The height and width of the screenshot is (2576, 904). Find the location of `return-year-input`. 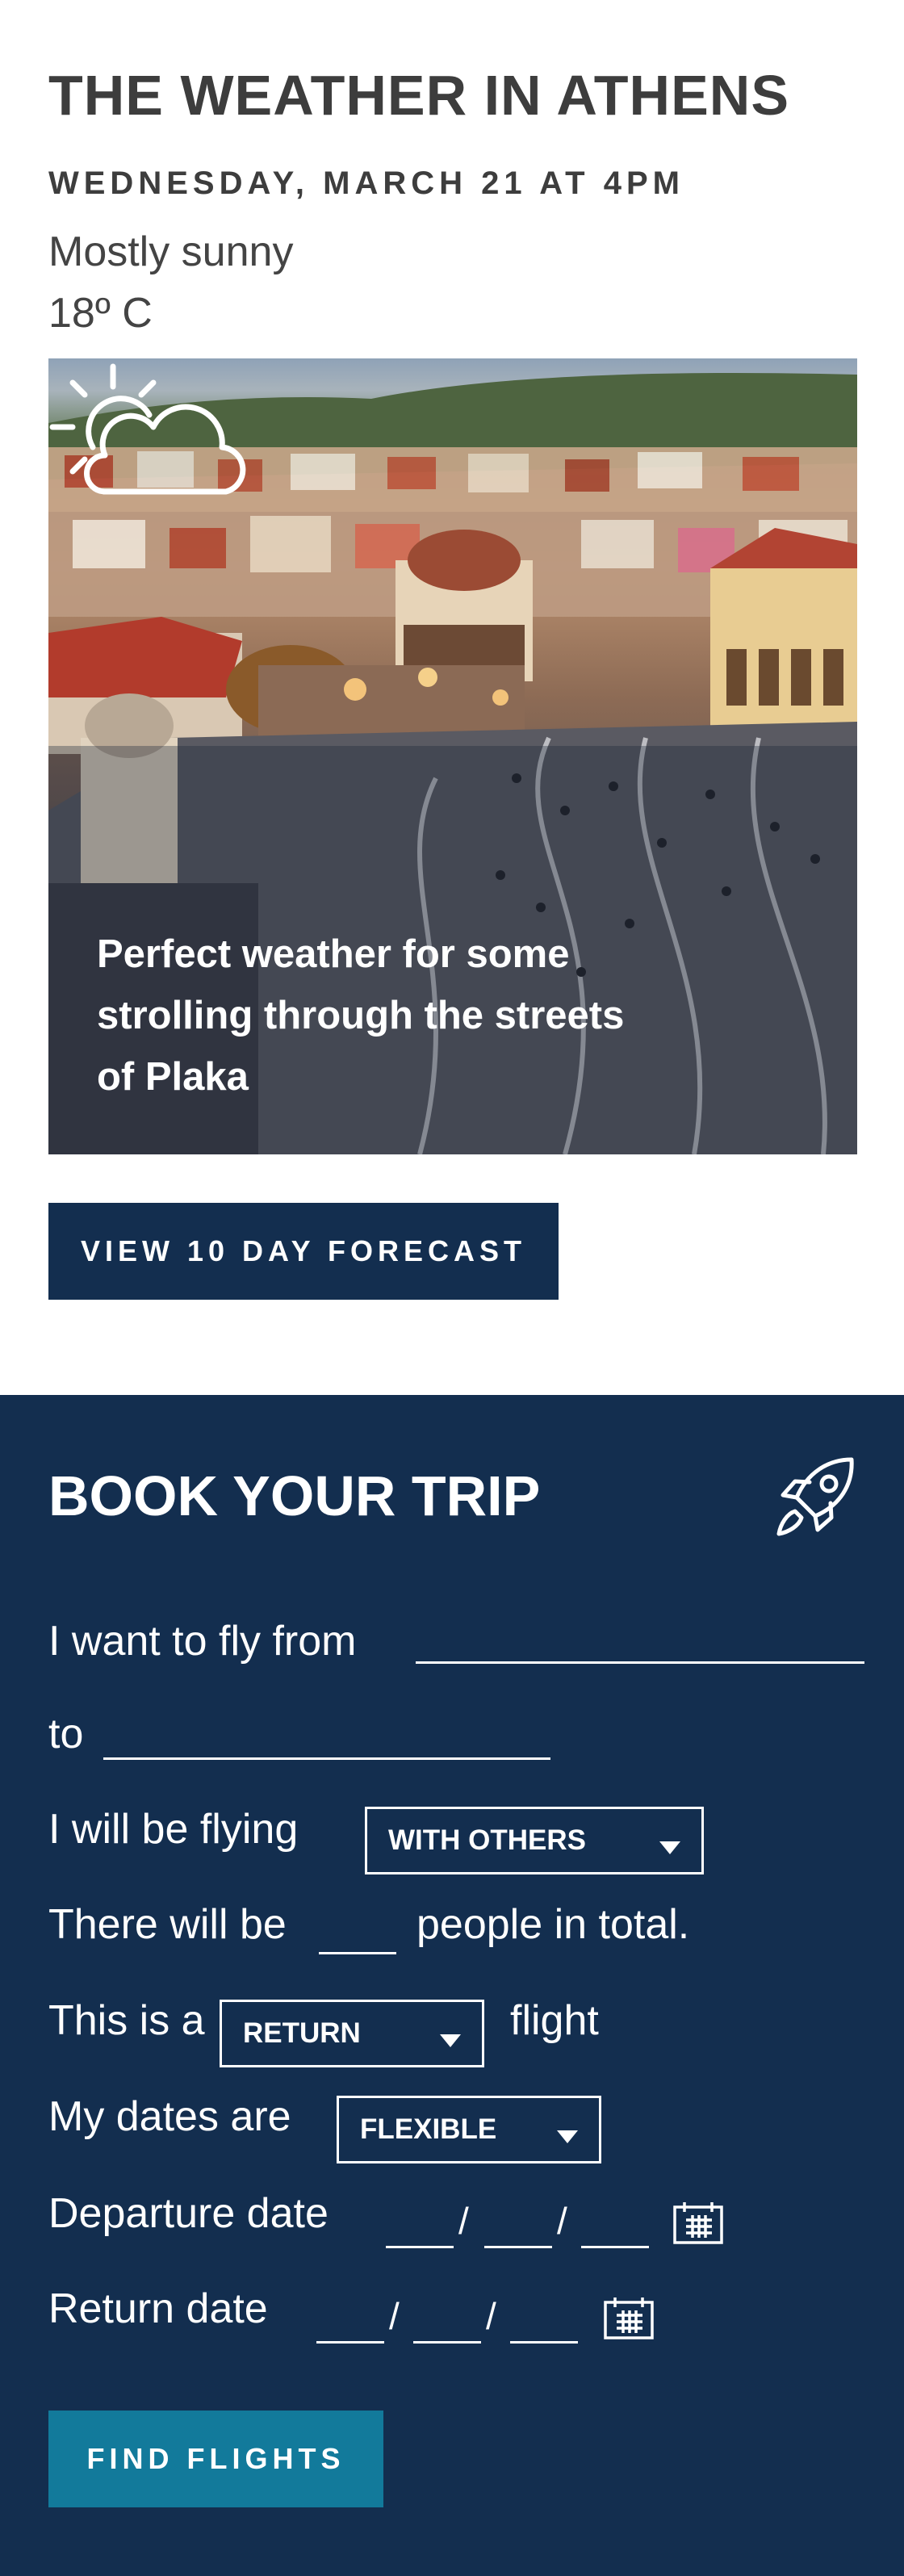

return-year-input is located at coordinates (544, 2341).